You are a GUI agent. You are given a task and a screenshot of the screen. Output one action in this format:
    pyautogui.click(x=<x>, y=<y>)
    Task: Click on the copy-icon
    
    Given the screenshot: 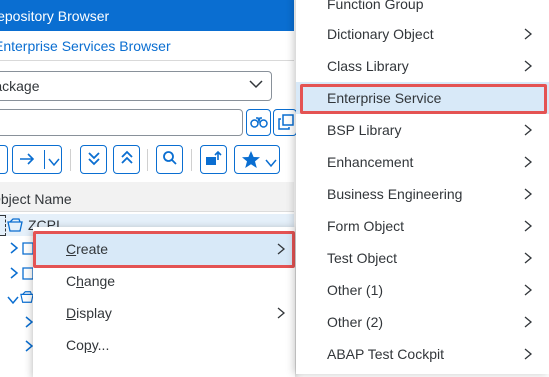 What is the action you would take?
    pyautogui.click(x=286, y=123)
    